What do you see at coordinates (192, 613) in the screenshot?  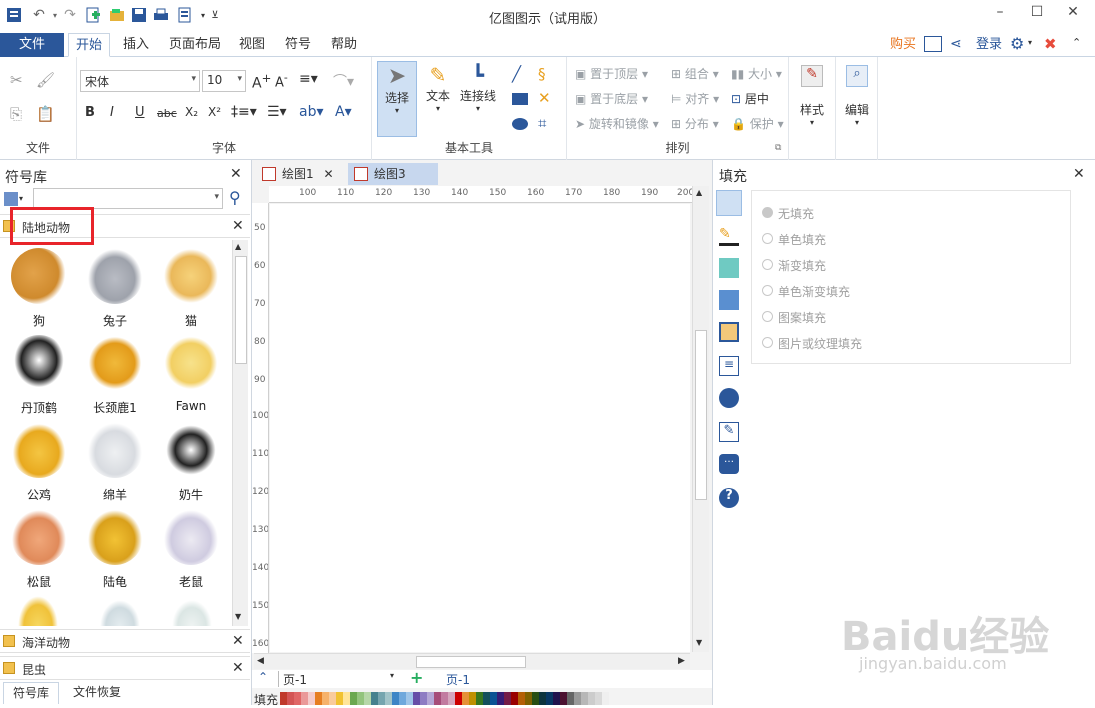 I see `goat-icon` at bounding box center [192, 613].